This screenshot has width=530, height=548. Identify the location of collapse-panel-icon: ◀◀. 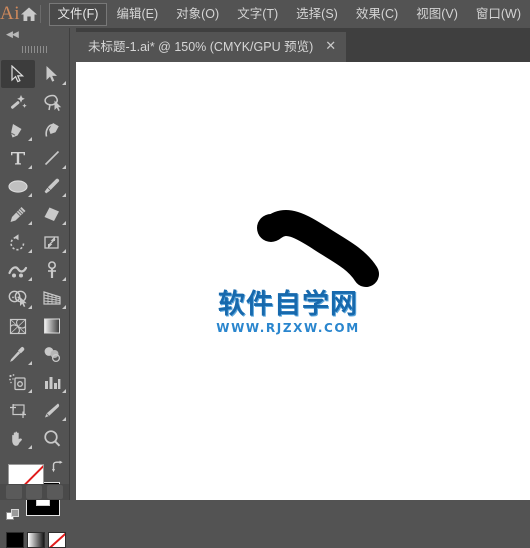
(34, 35).